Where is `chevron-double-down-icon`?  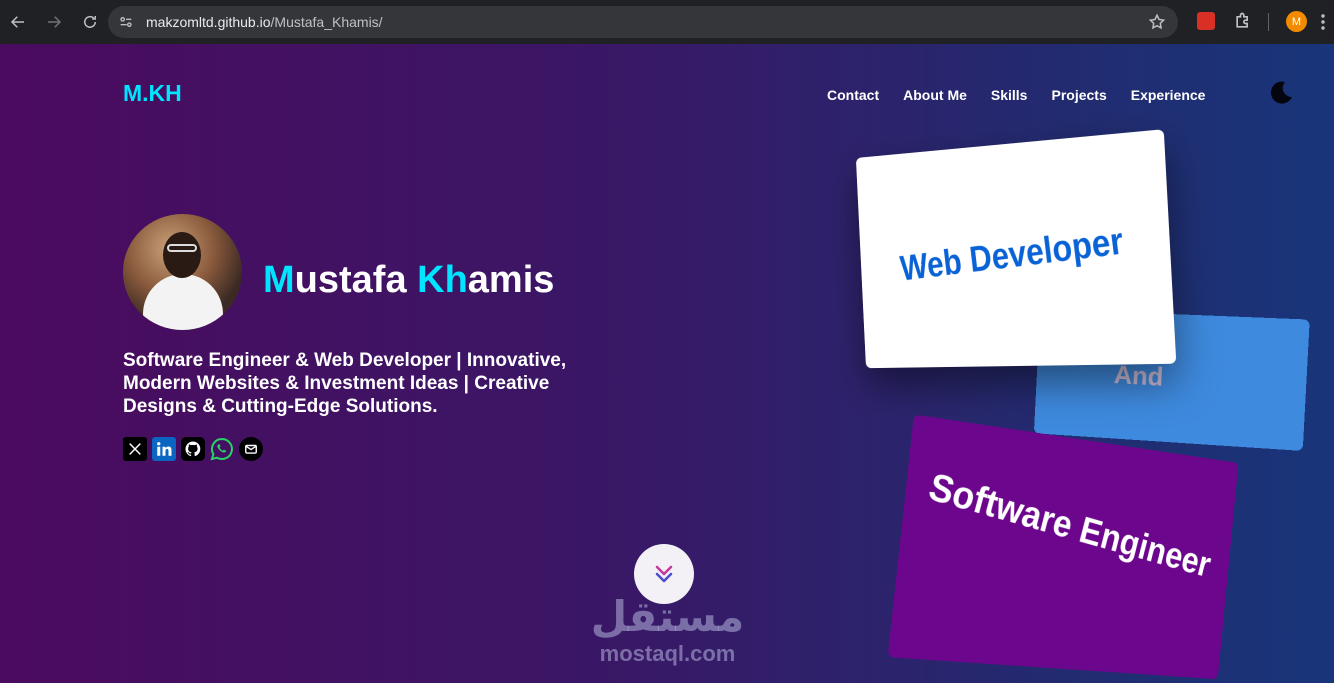
chevron-double-down-icon is located at coordinates (664, 574).